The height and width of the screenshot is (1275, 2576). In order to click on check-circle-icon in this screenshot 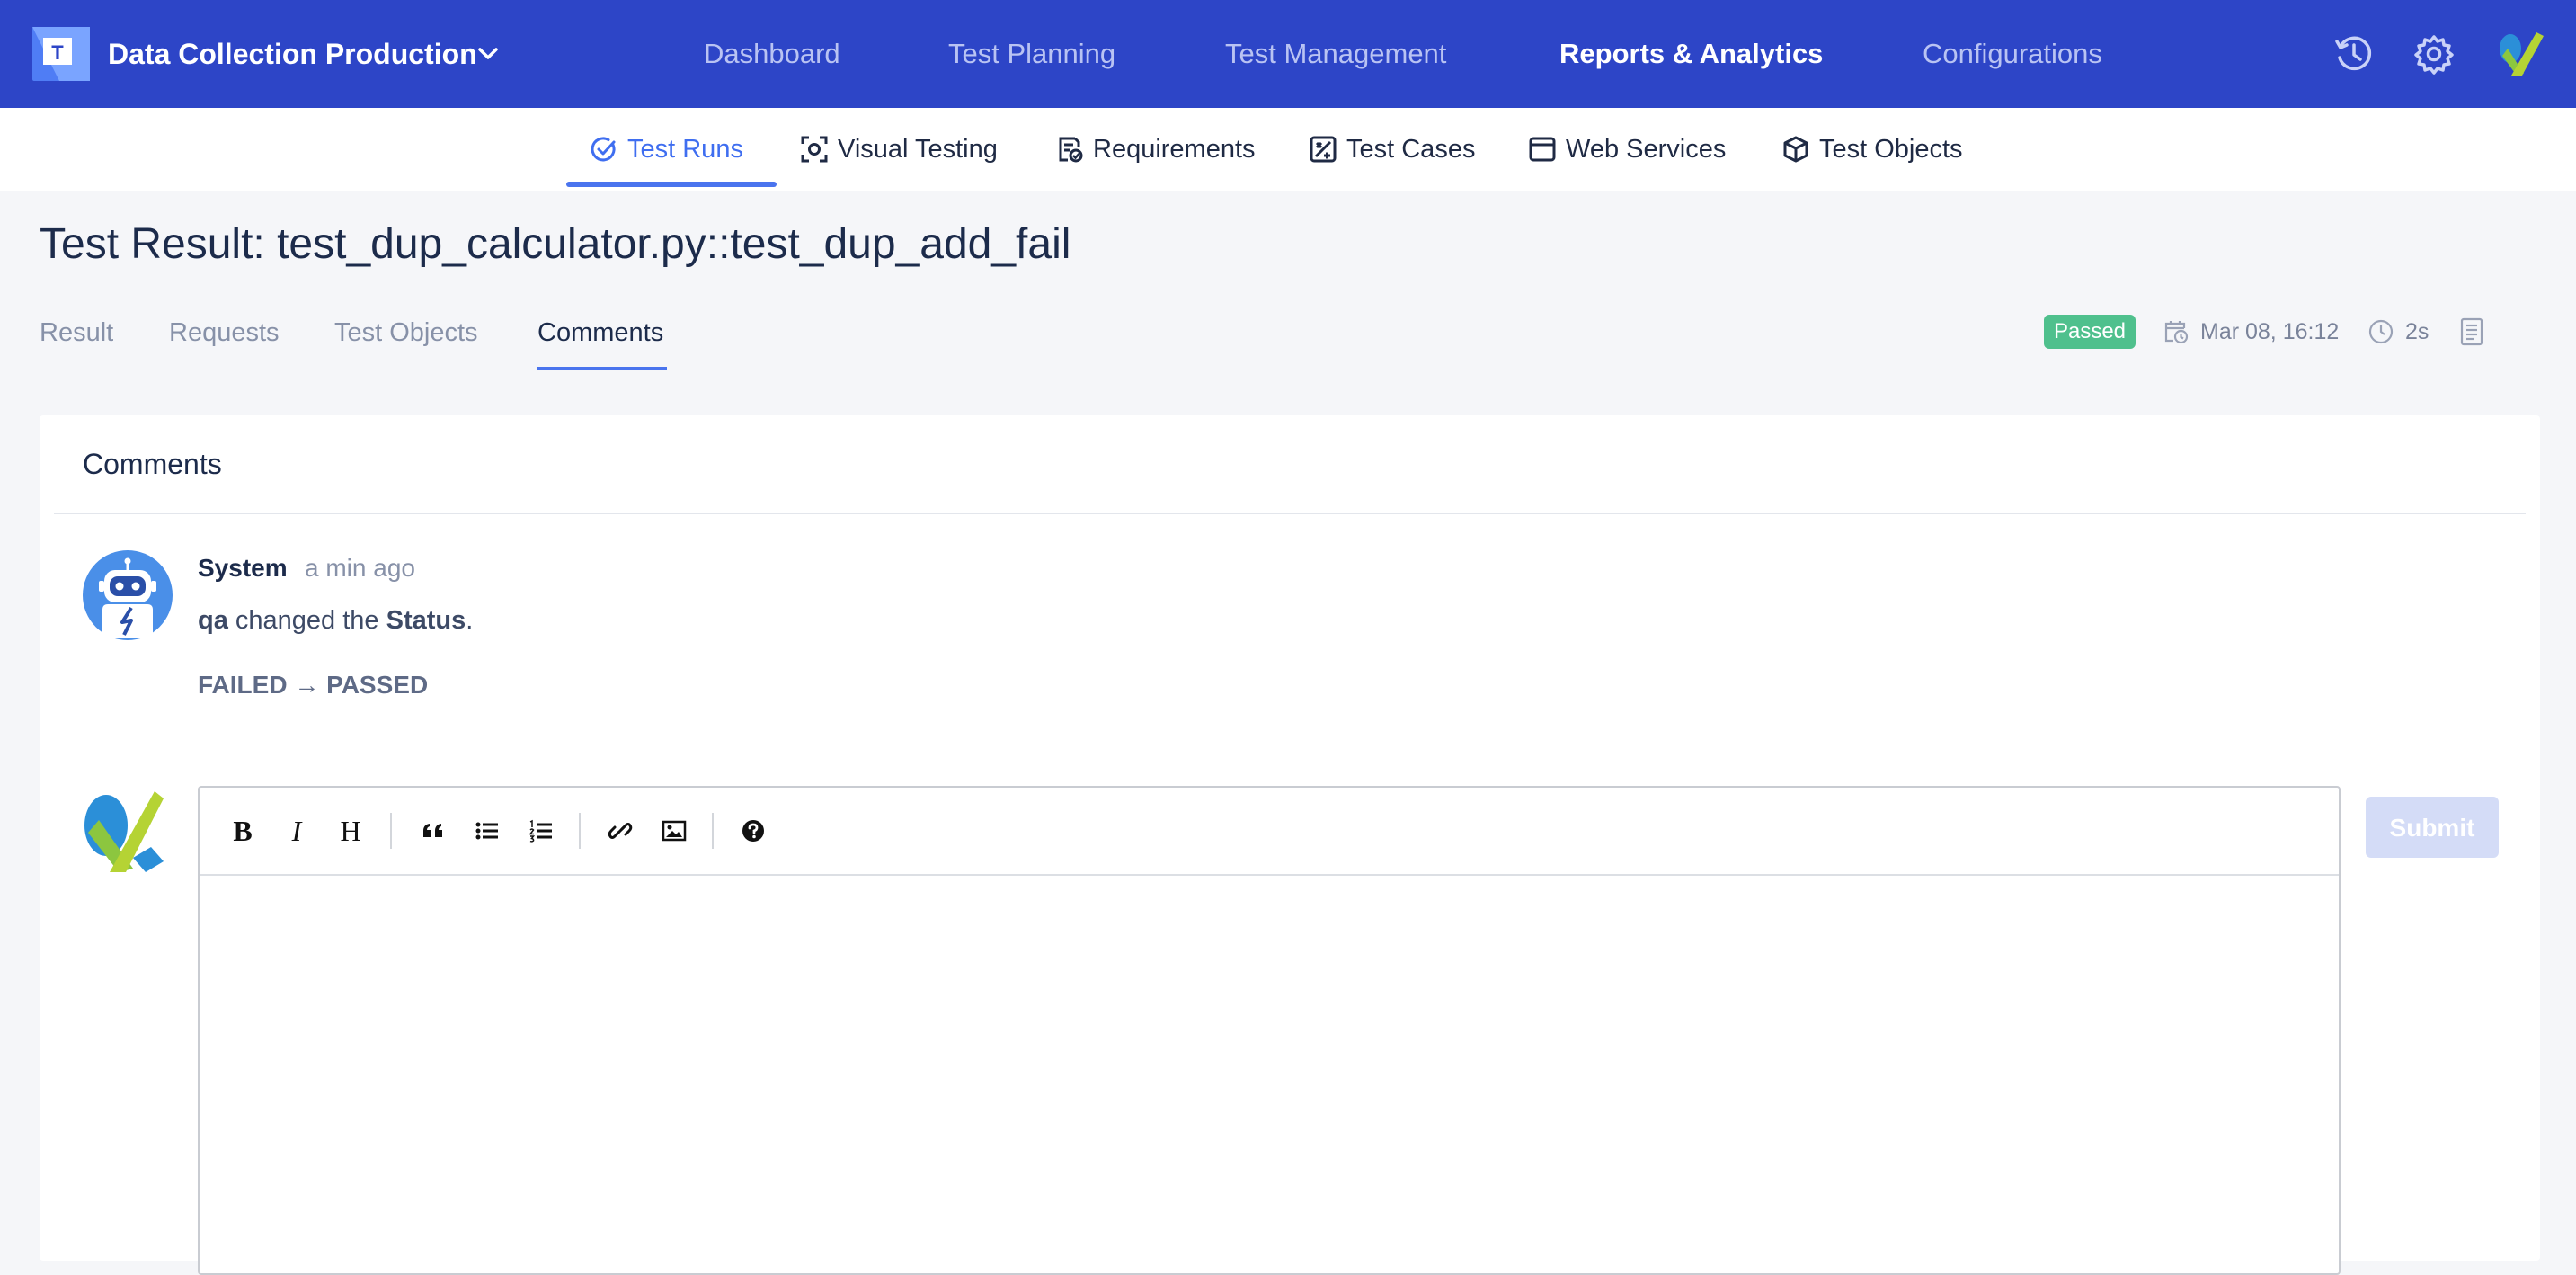, I will do `click(603, 149)`.